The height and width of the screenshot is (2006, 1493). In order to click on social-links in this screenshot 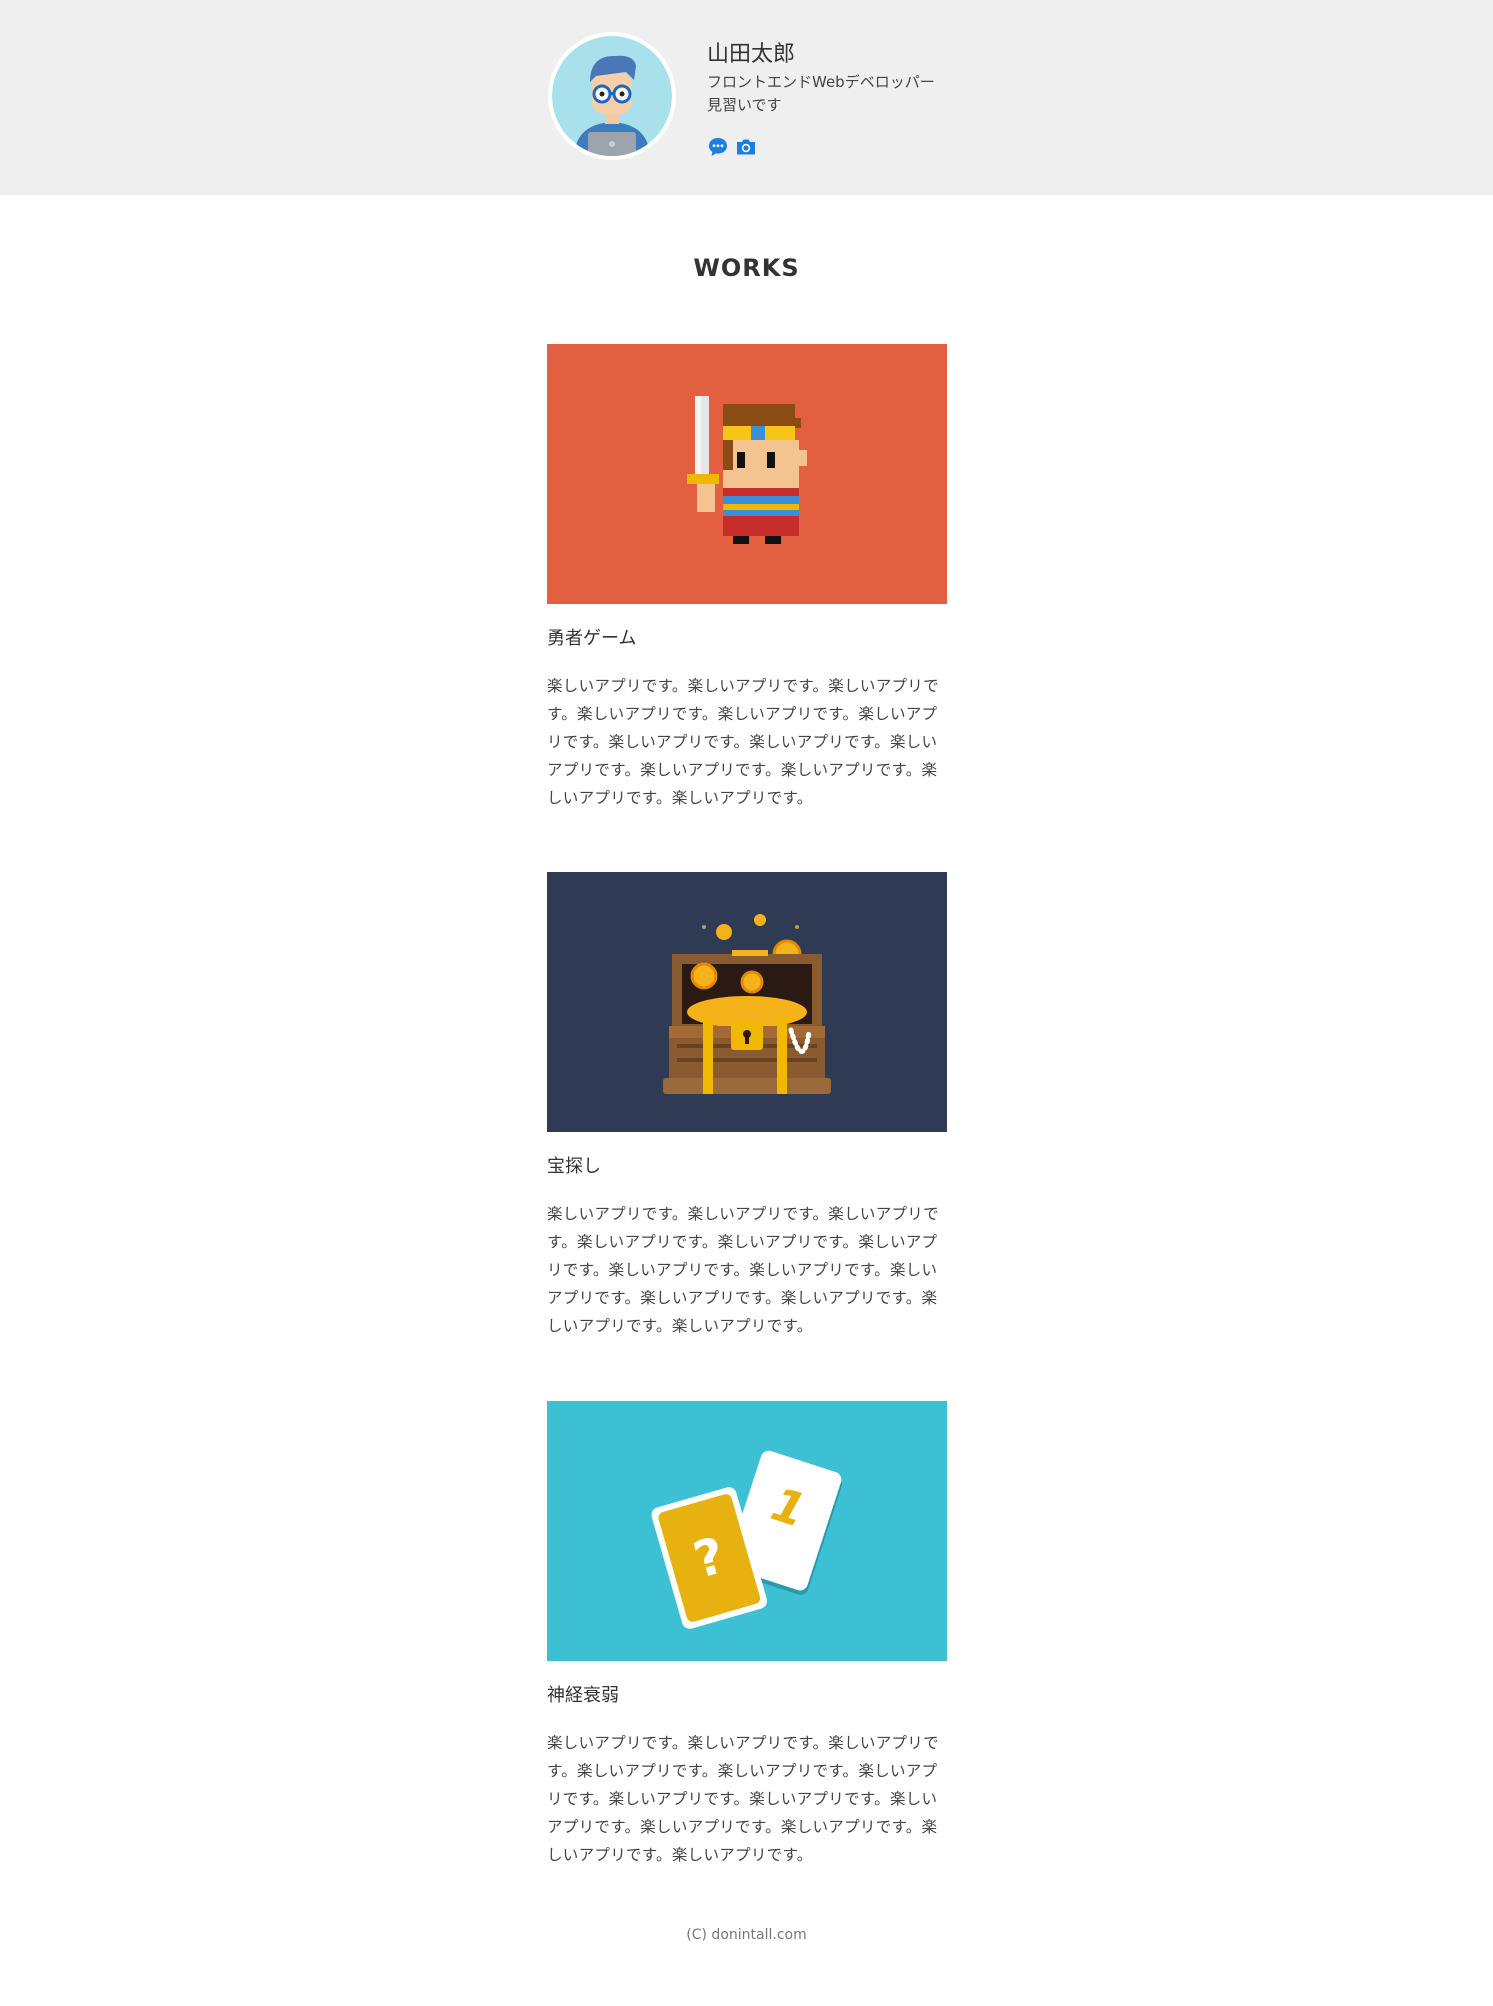, I will do `click(732, 147)`.